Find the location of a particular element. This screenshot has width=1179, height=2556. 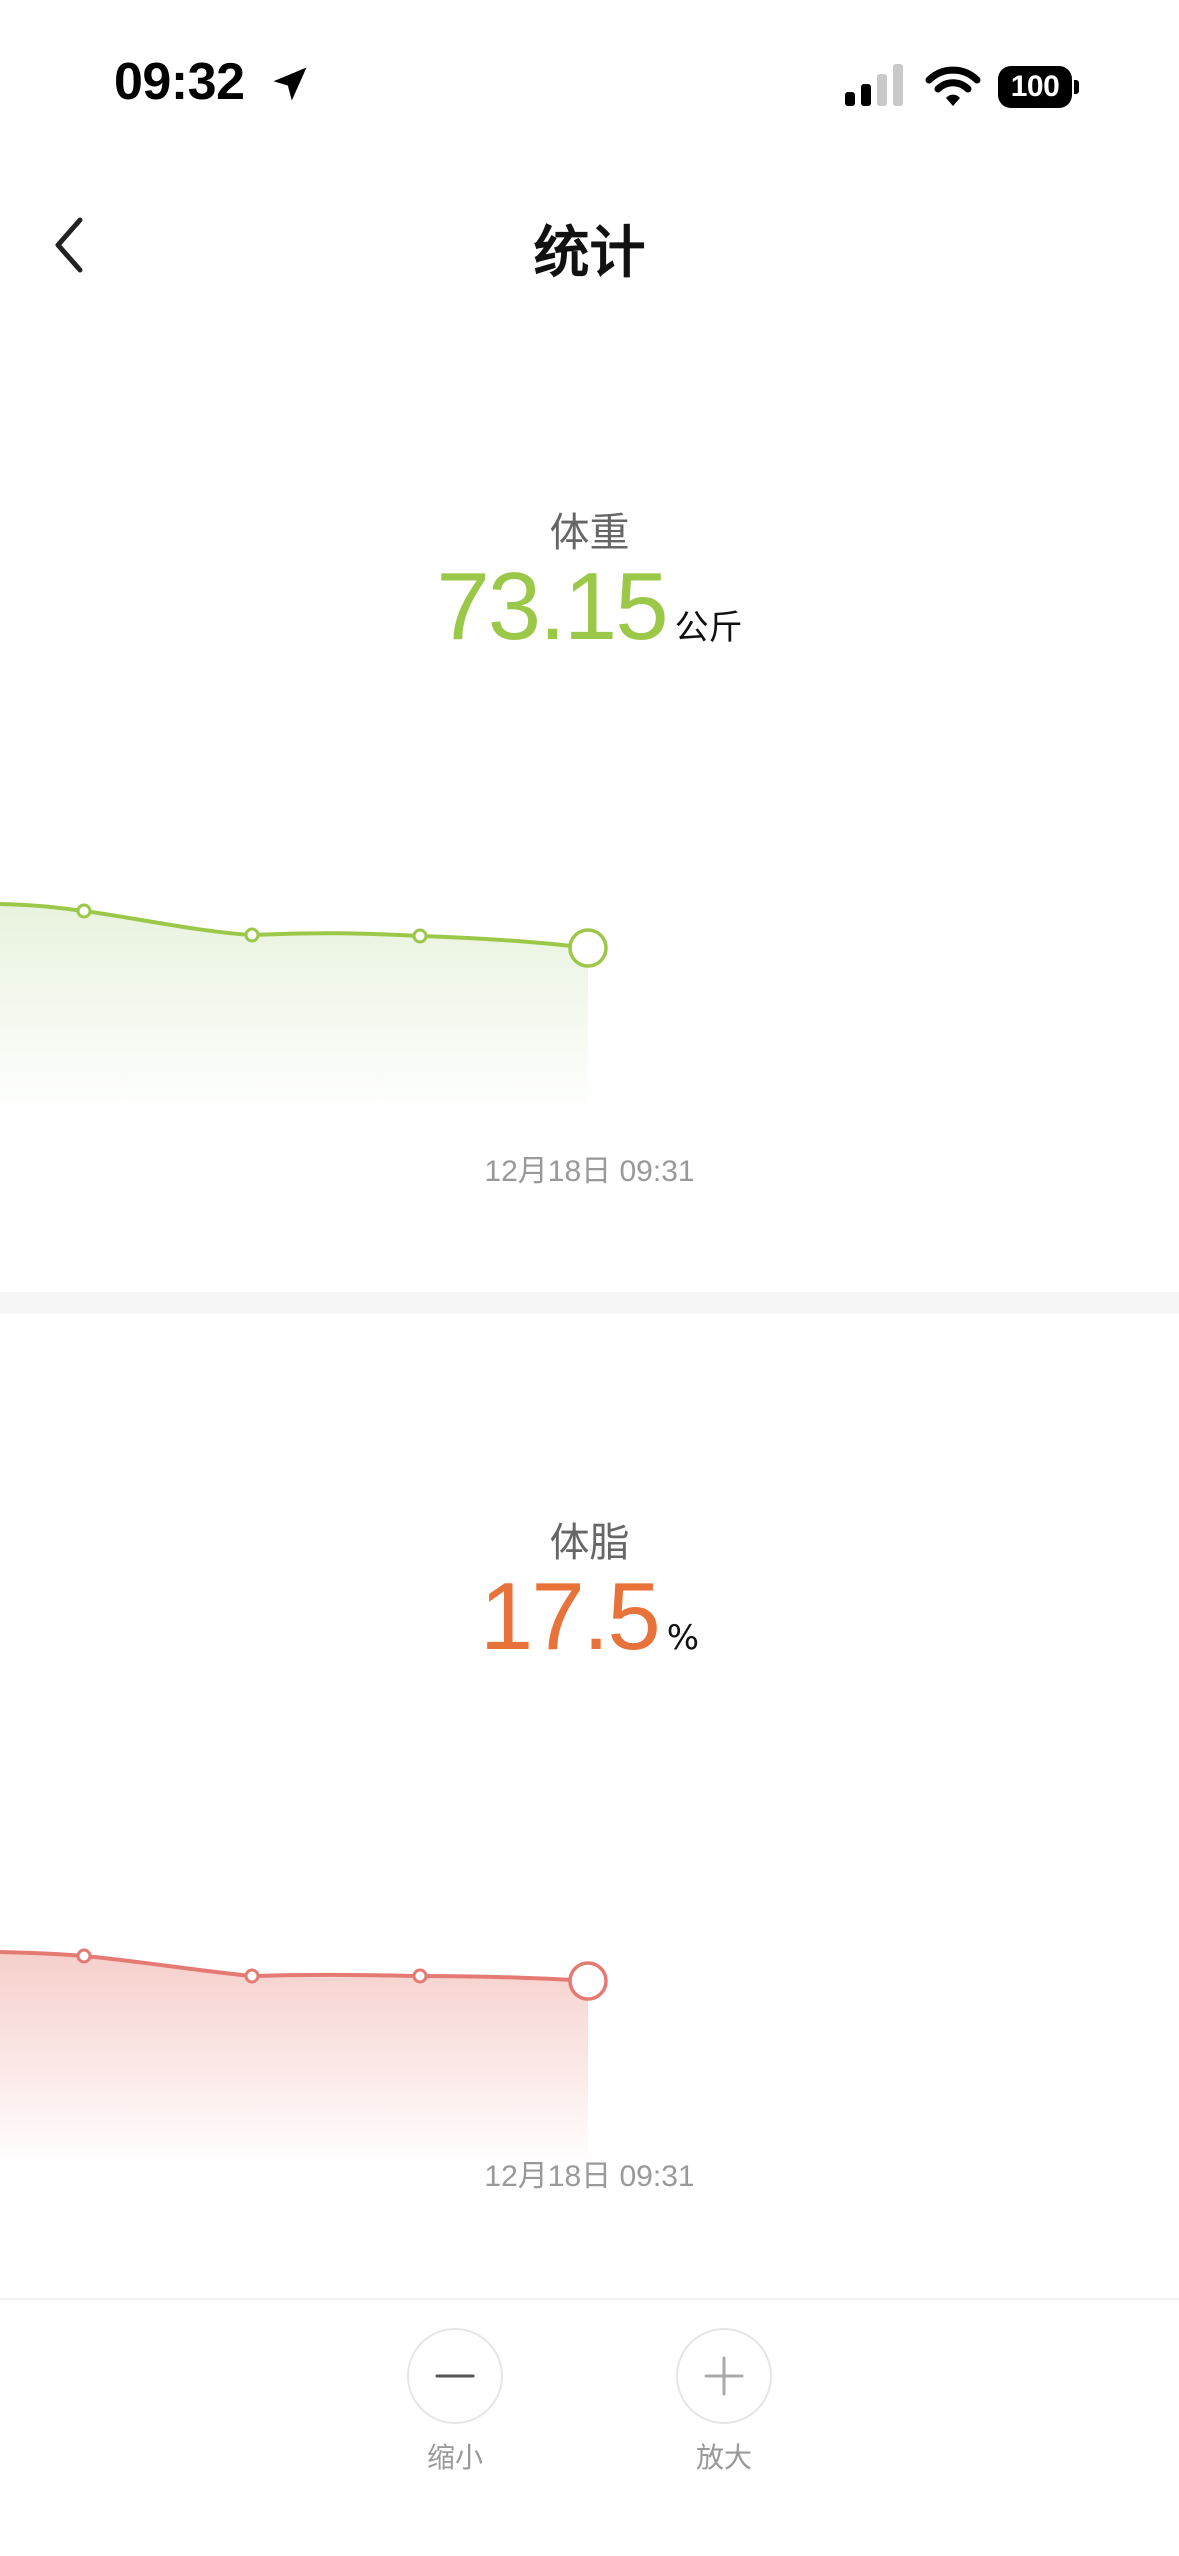

weight-value: 73.15 is located at coordinates (552, 606).